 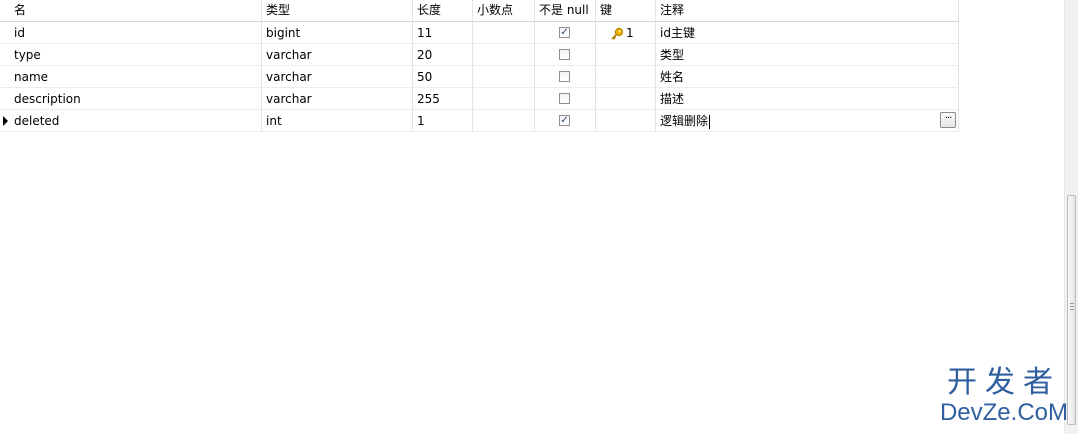 What do you see at coordinates (443, 33) in the screenshot?
I see `field-length-cell: 11` at bounding box center [443, 33].